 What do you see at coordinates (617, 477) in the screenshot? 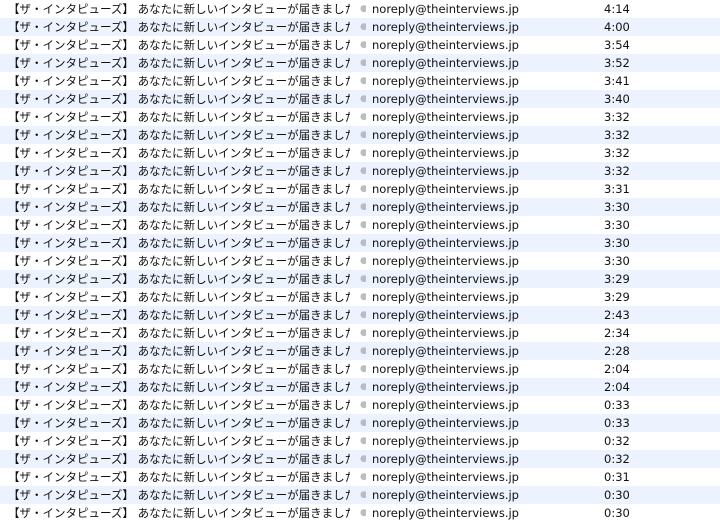
I see `message-time: 0:31` at bounding box center [617, 477].